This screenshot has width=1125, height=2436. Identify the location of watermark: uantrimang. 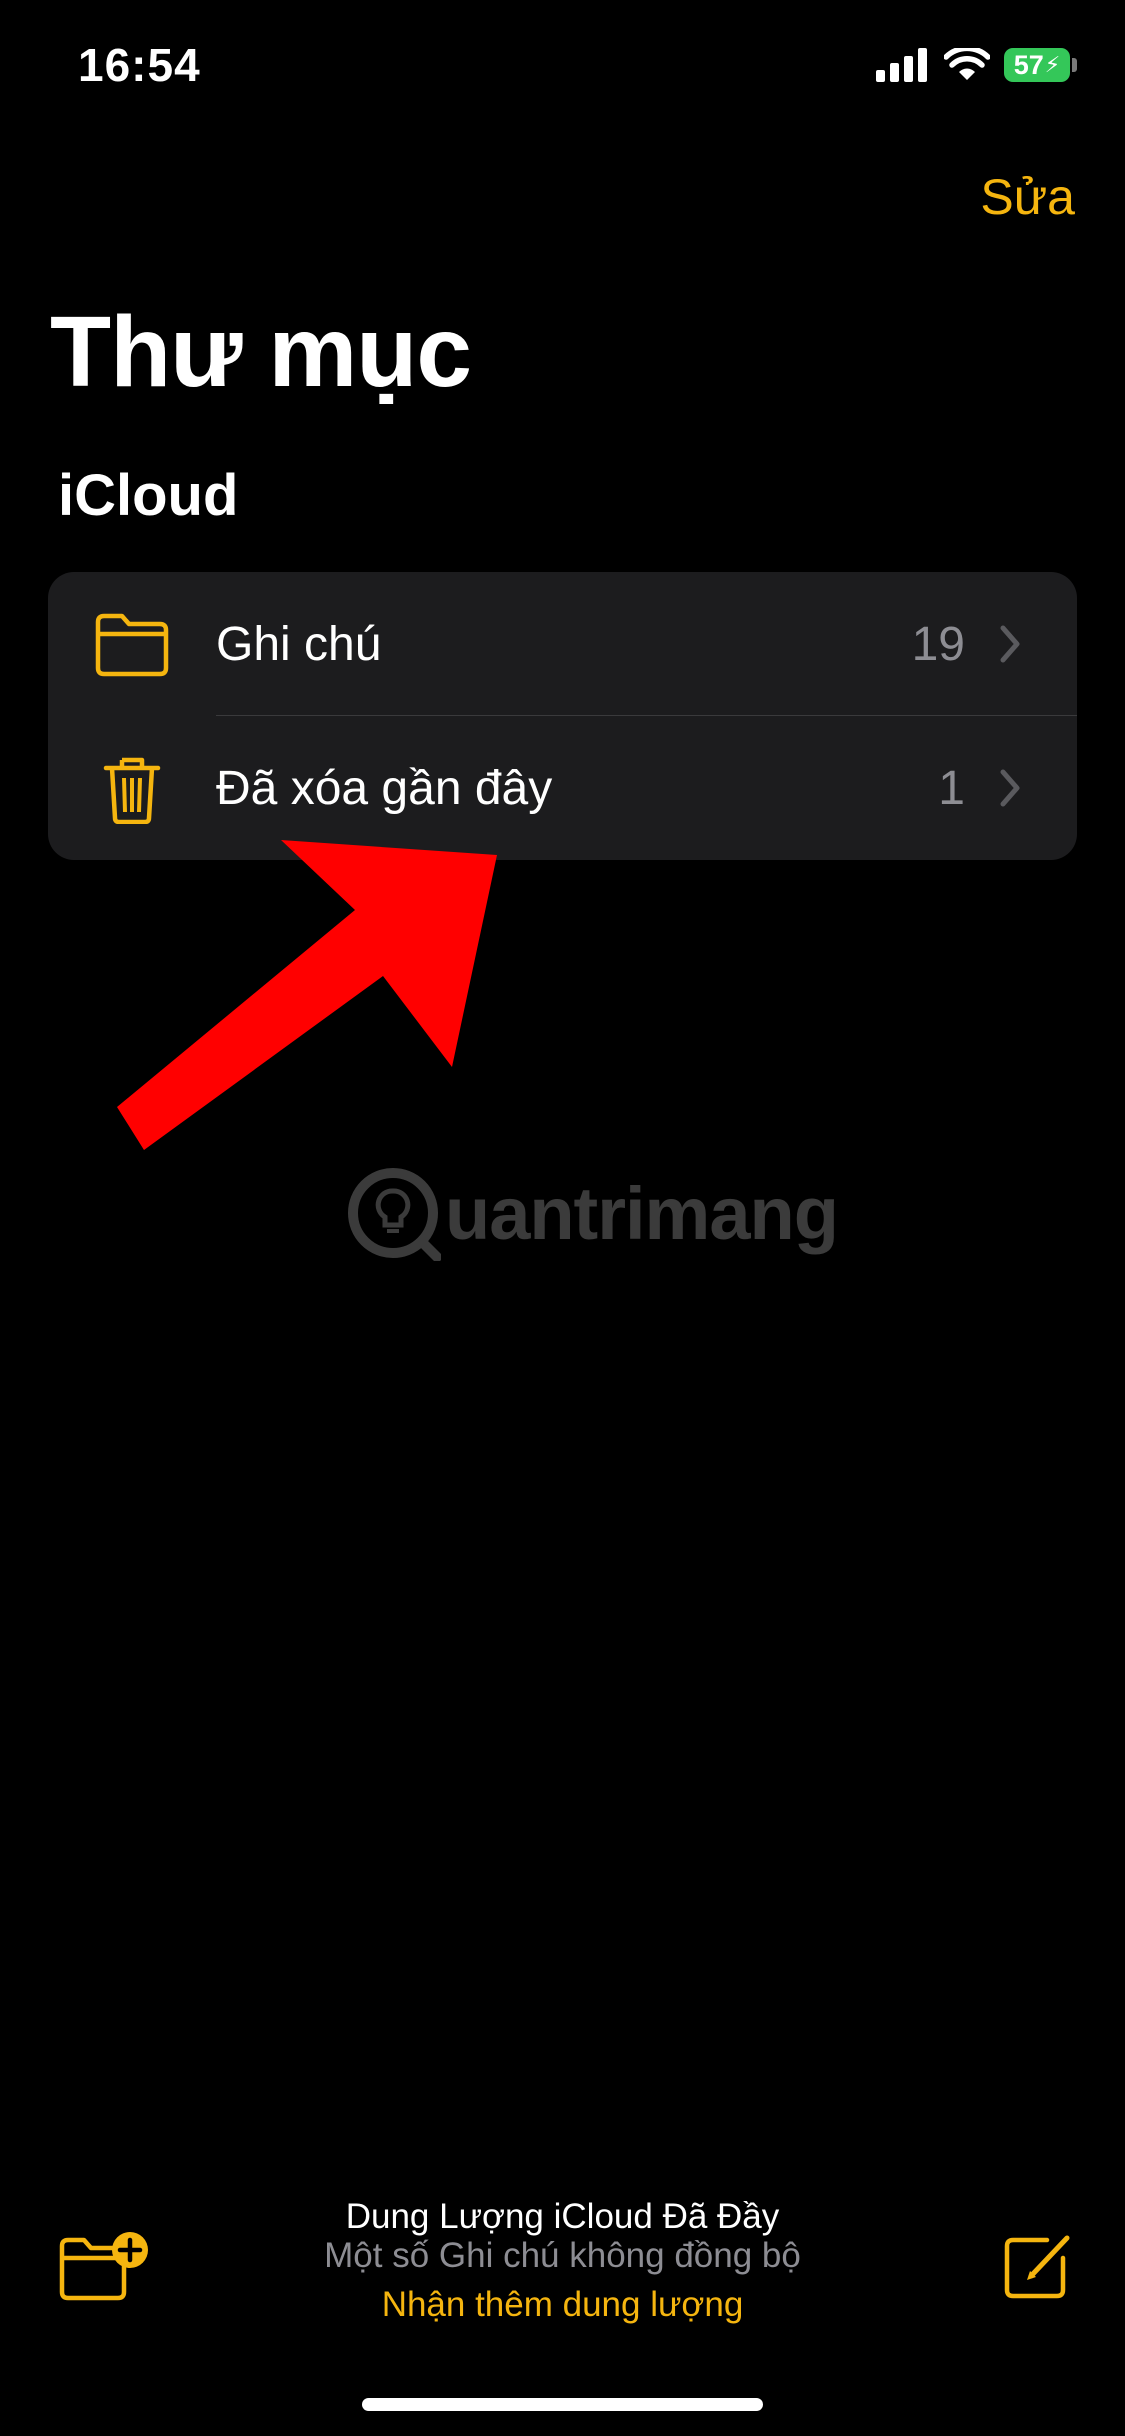
(592, 1213).